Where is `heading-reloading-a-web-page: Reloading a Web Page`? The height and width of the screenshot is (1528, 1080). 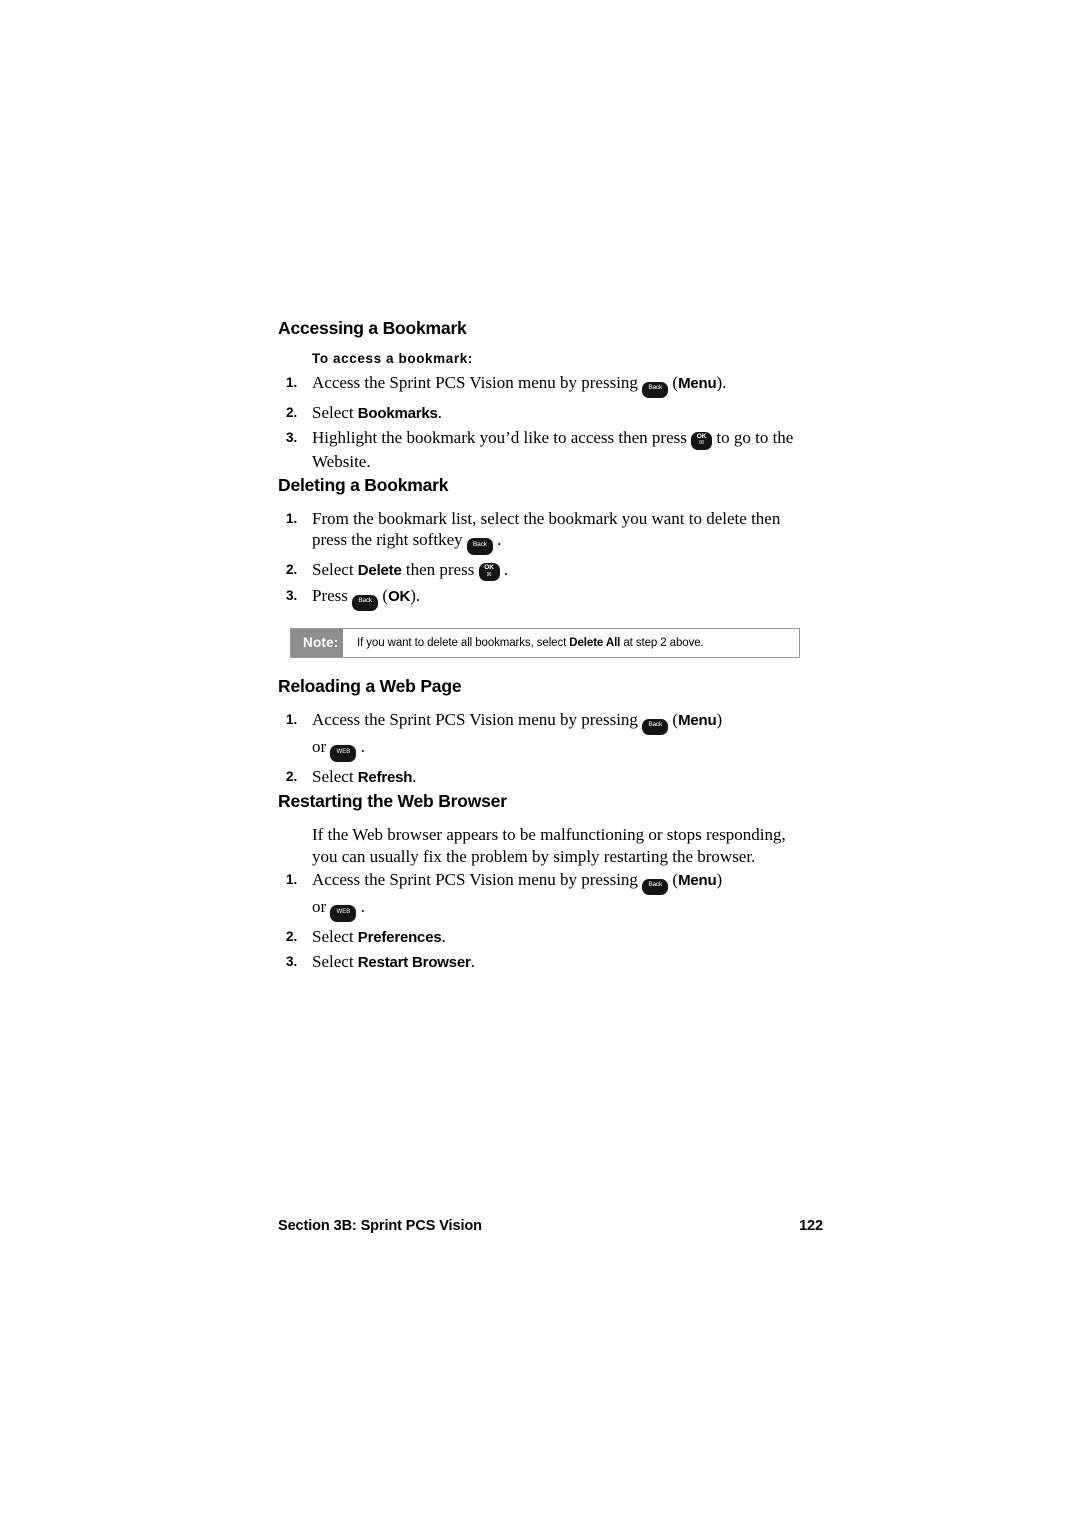 heading-reloading-a-web-page: Reloading a Web Page is located at coordinates (370, 686).